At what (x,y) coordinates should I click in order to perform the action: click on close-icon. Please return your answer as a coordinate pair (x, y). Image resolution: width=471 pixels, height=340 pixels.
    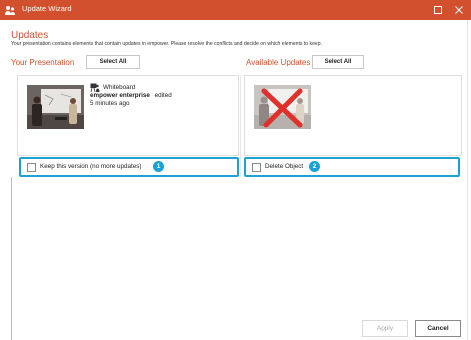
    Looking at the image, I should click on (459, 10).